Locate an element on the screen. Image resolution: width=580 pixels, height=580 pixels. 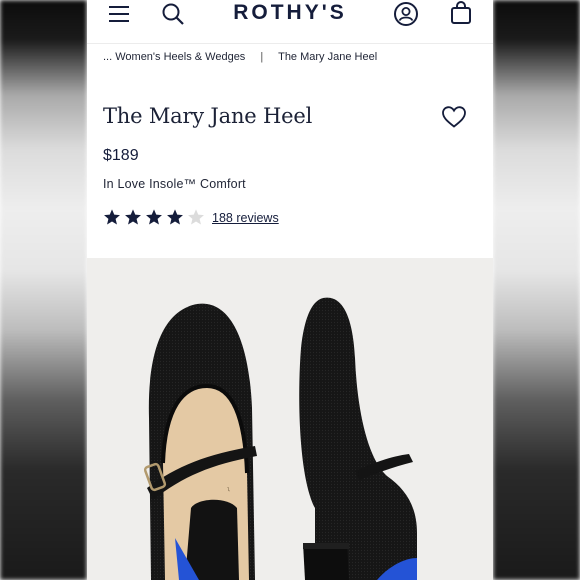
top-navigation-bar: ROTHY'S is located at coordinates (290, 22).